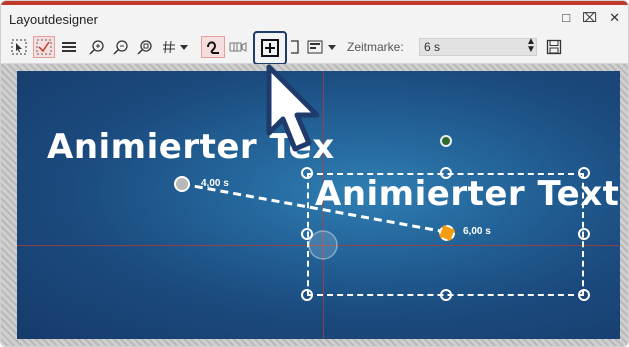 This screenshot has width=629, height=347. What do you see at coordinates (584, 234) in the screenshot?
I see `resize-handle-right` at bounding box center [584, 234].